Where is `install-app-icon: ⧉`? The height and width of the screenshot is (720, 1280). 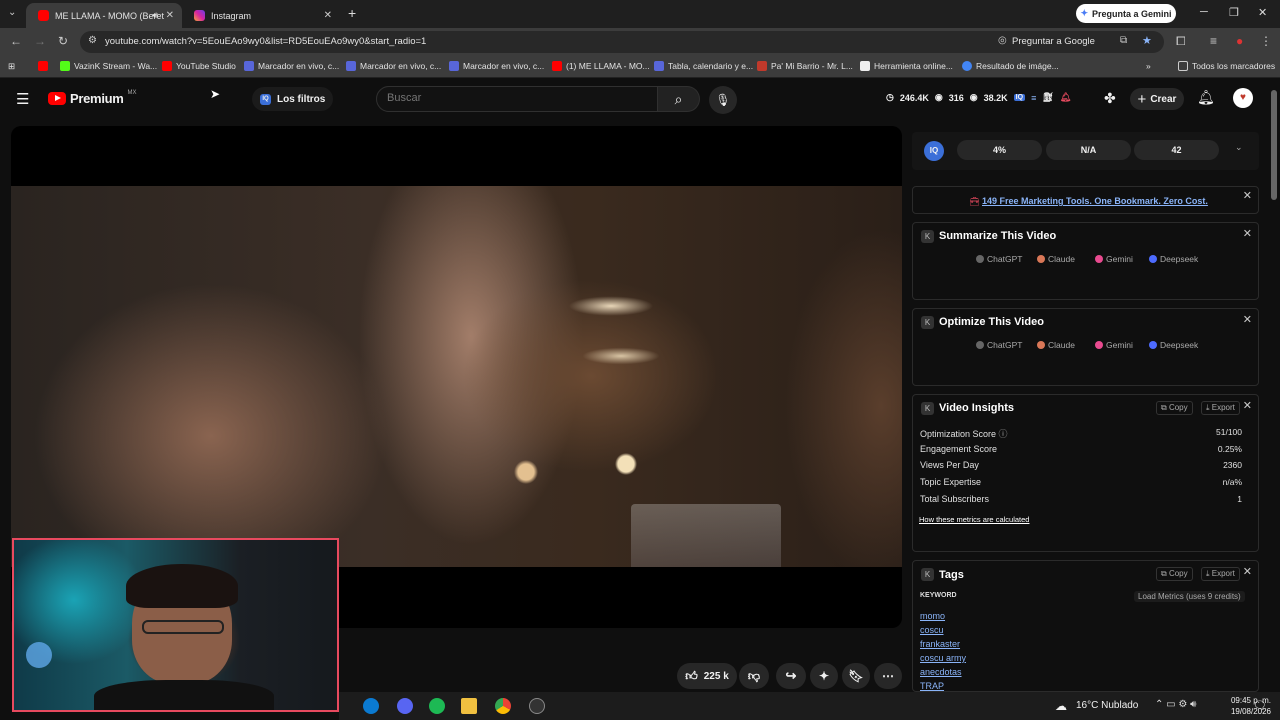
install-app-icon: ⧉ is located at coordinates (1123, 40).